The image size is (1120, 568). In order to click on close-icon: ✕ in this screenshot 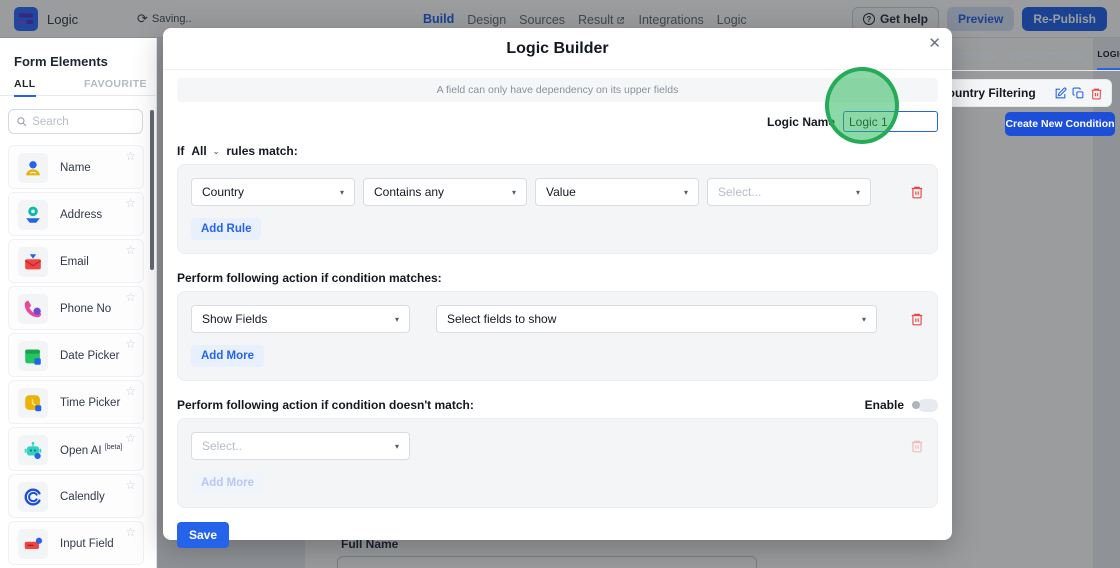, I will do `click(934, 43)`.